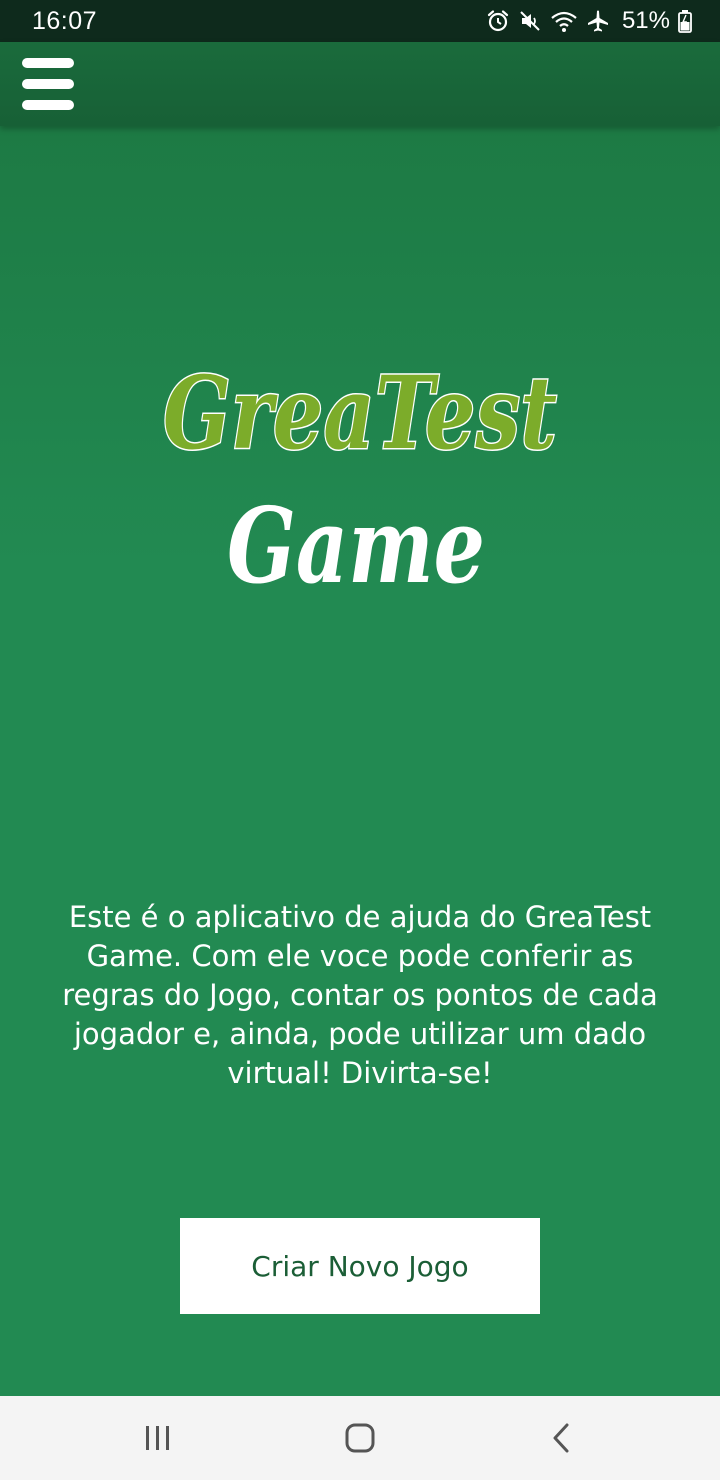  Describe the element at coordinates (158, 1438) in the screenshot. I see `recent-apps-icon` at that location.